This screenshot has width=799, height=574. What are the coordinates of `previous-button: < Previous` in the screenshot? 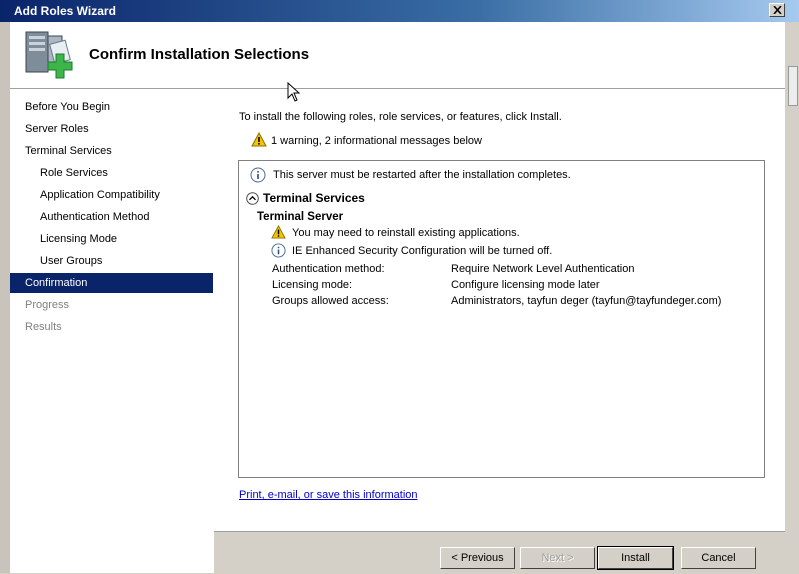 It's located at (477, 558).